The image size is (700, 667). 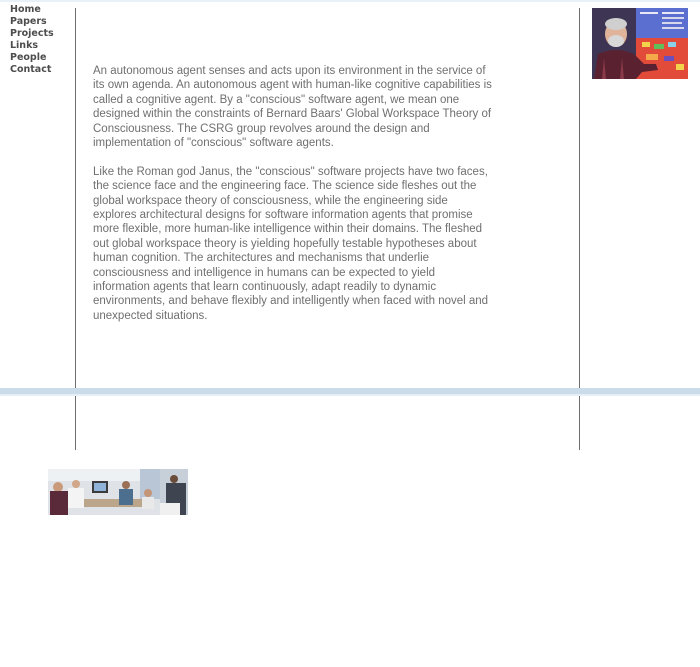 What do you see at coordinates (579, 229) in the screenshot?
I see `right-divider` at bounding box center [579, 229].